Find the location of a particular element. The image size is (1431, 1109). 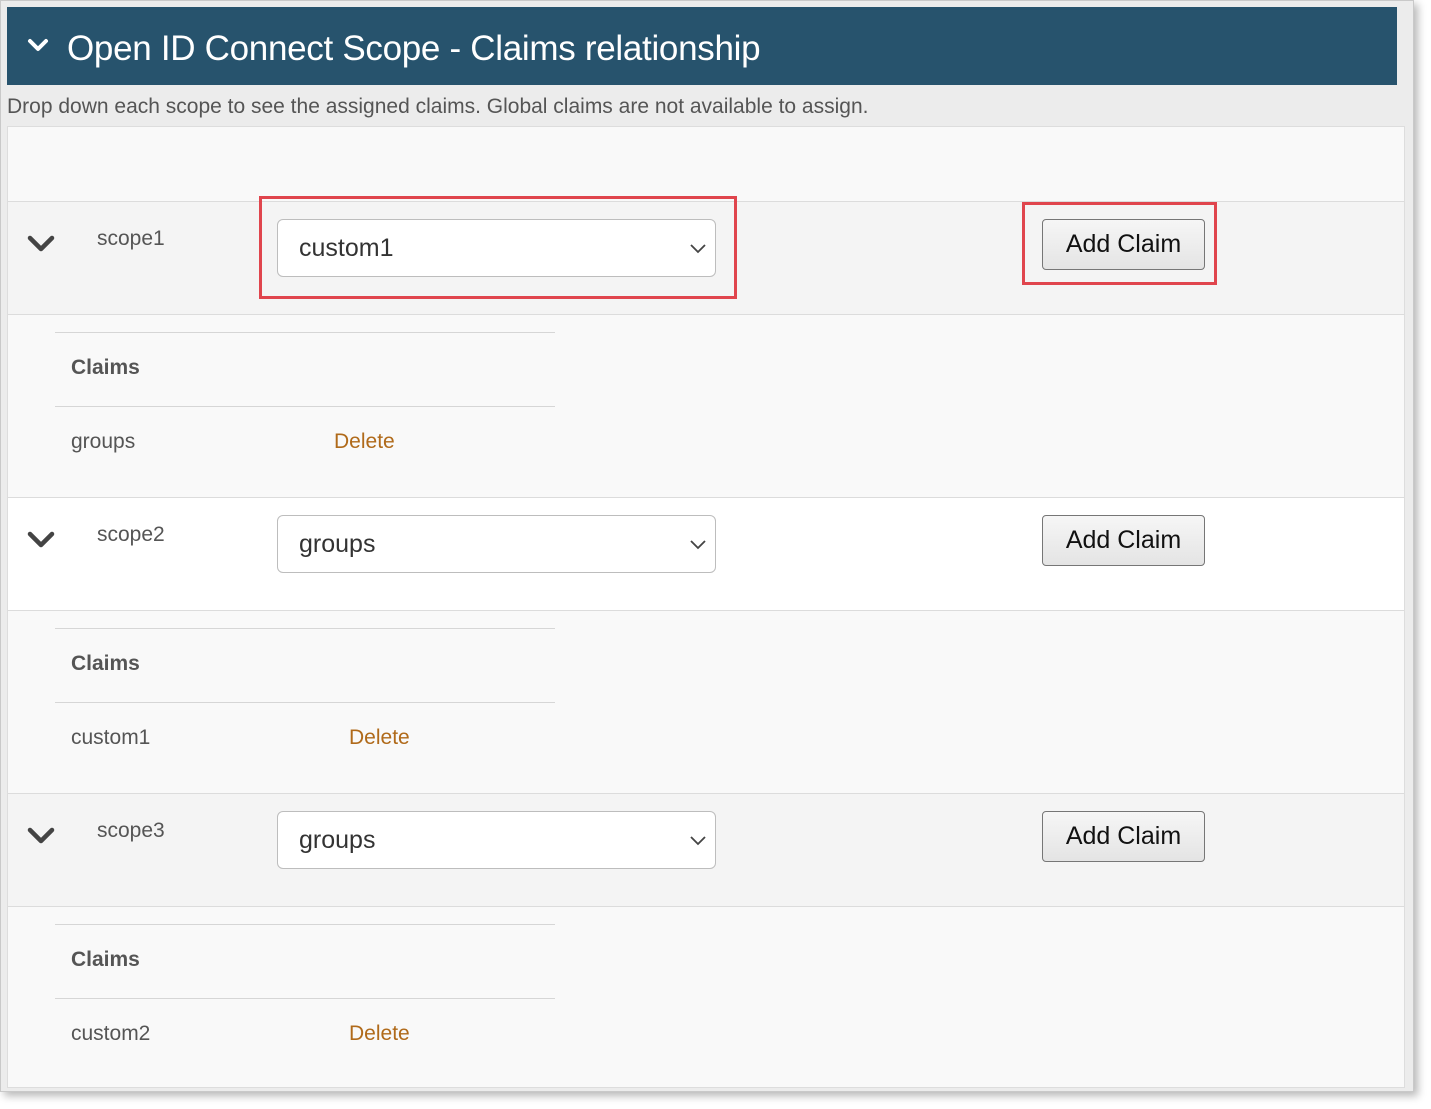

claim-select-value: custom1 is located at coordinates (346, 248).